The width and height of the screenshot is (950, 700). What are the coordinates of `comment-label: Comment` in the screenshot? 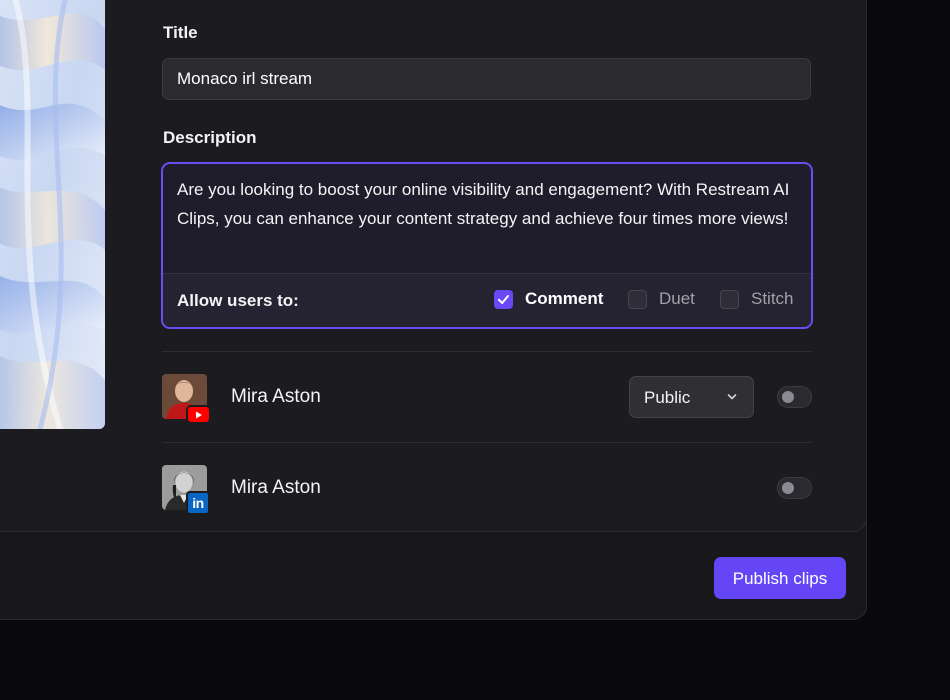 It's located at (564, 298).